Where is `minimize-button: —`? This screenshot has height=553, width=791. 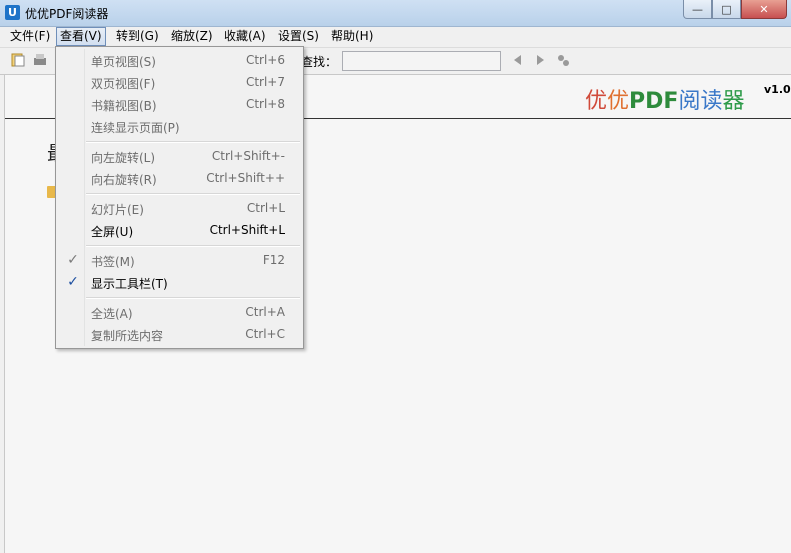 minimize-button: — is located at coordinates (697, 9).